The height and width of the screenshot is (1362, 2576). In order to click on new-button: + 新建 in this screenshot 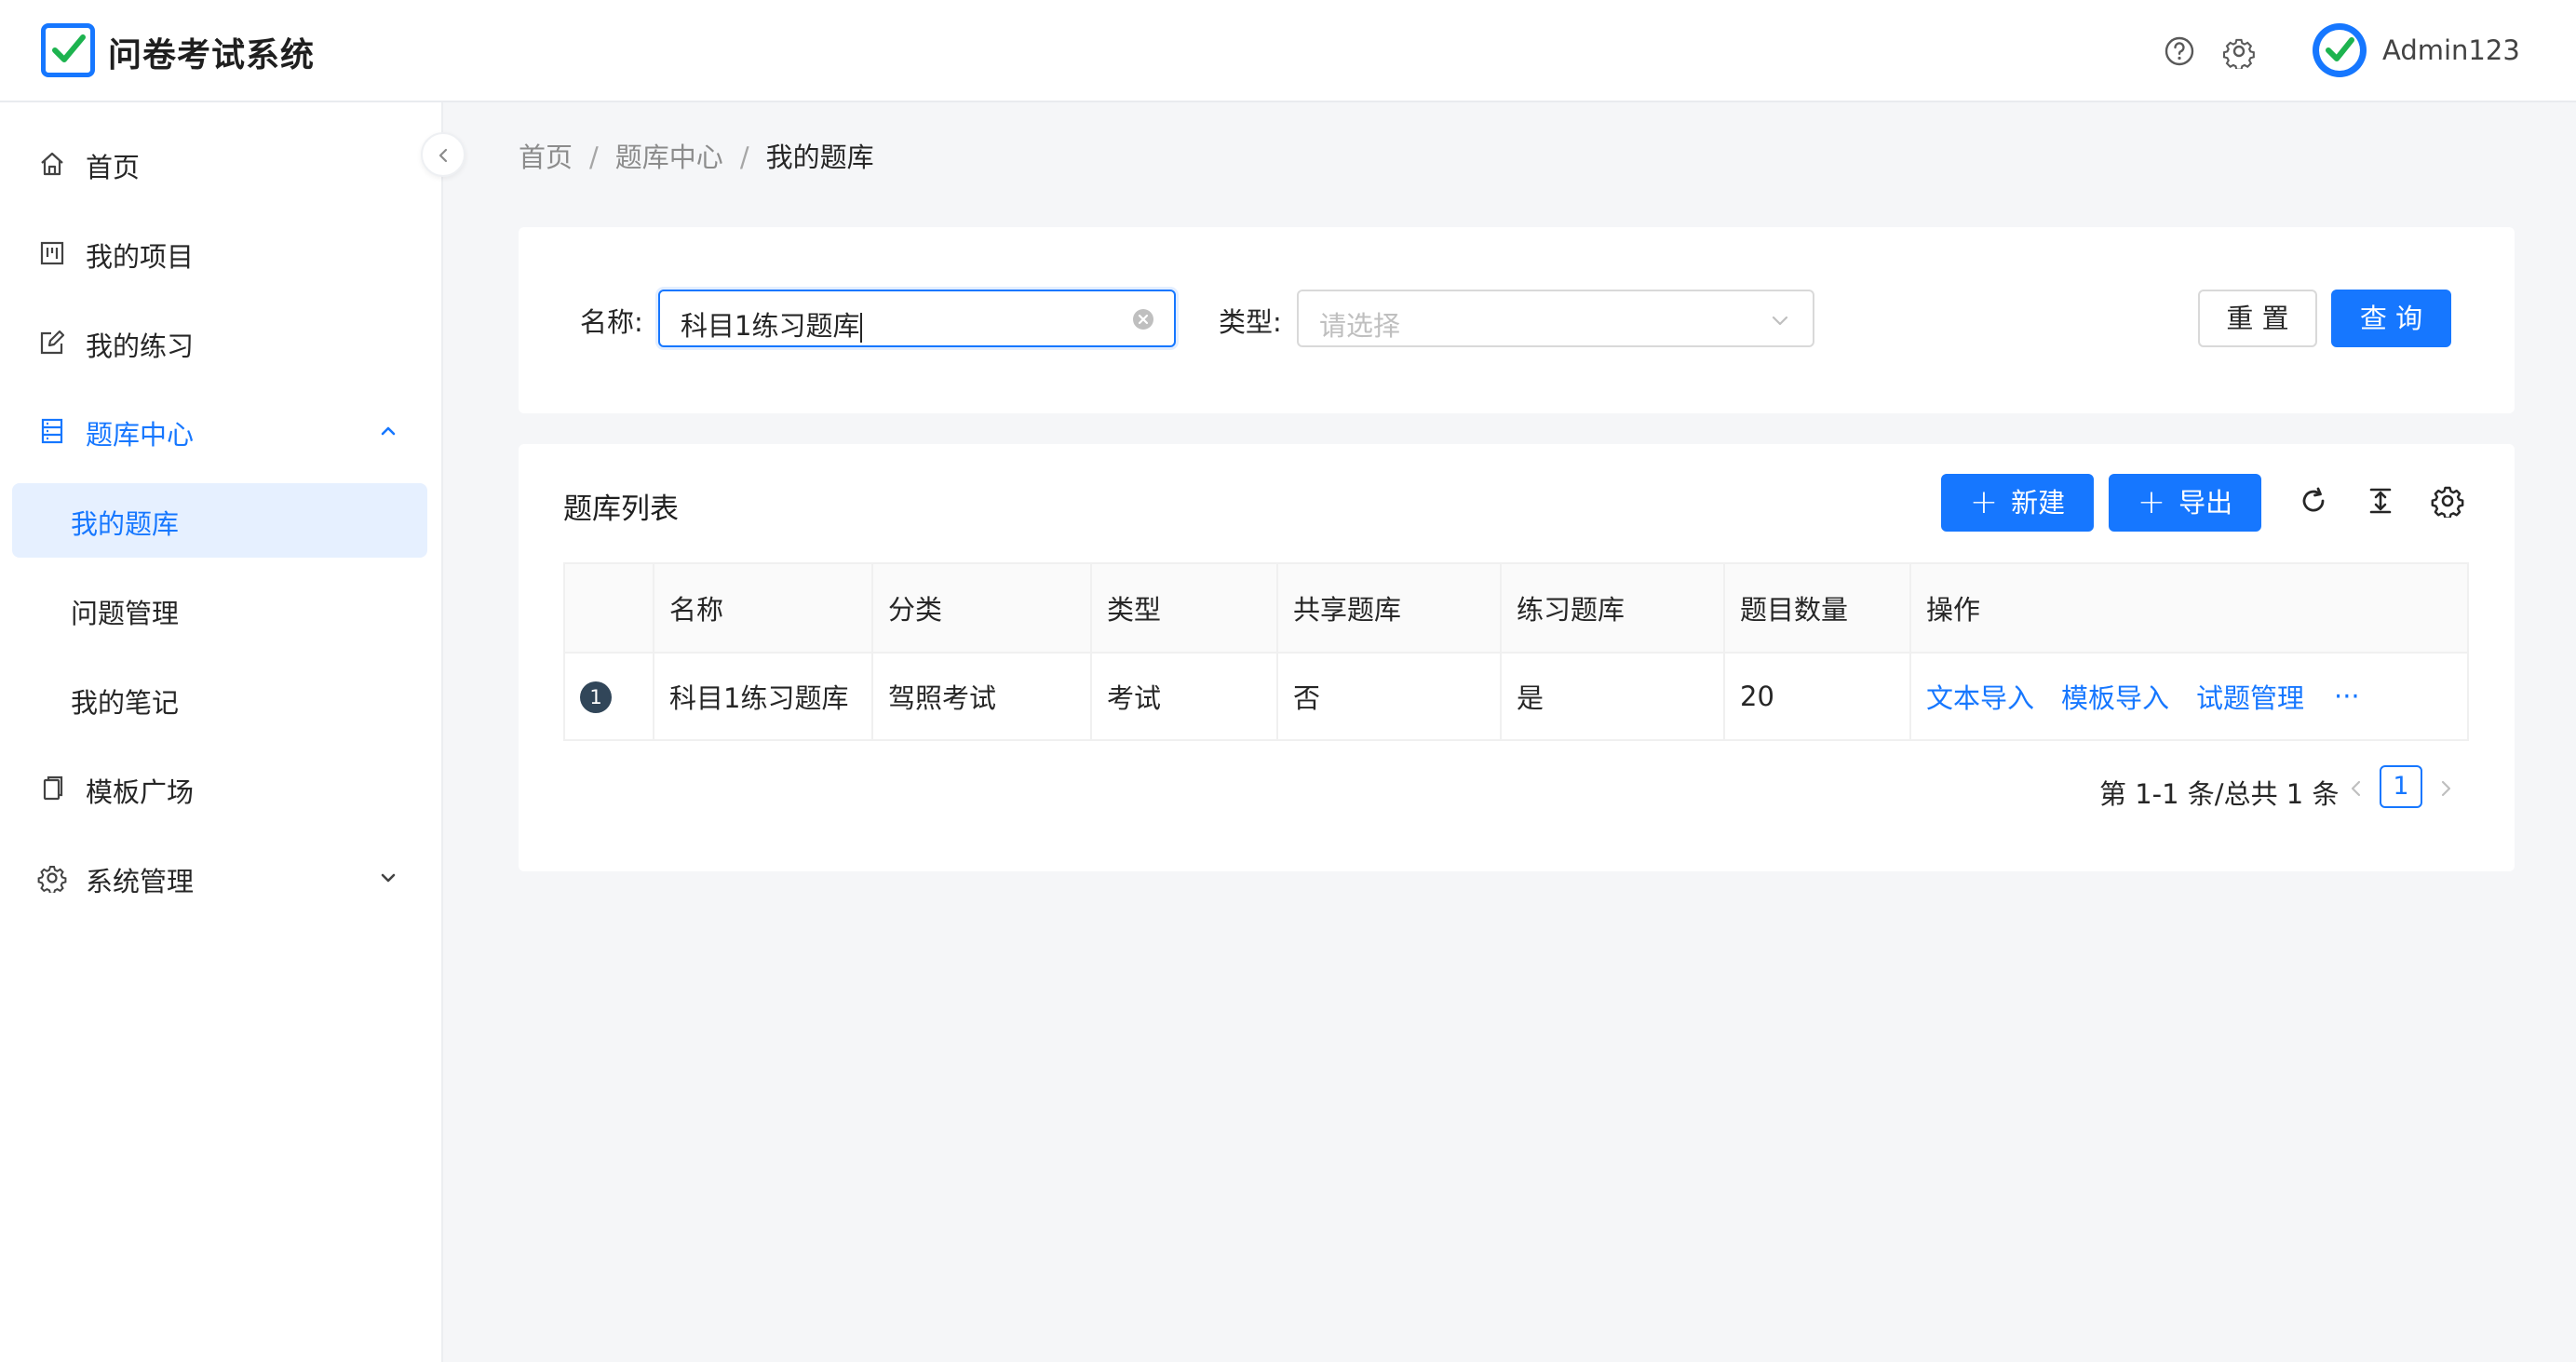, I will do `click(2017, 503)`.